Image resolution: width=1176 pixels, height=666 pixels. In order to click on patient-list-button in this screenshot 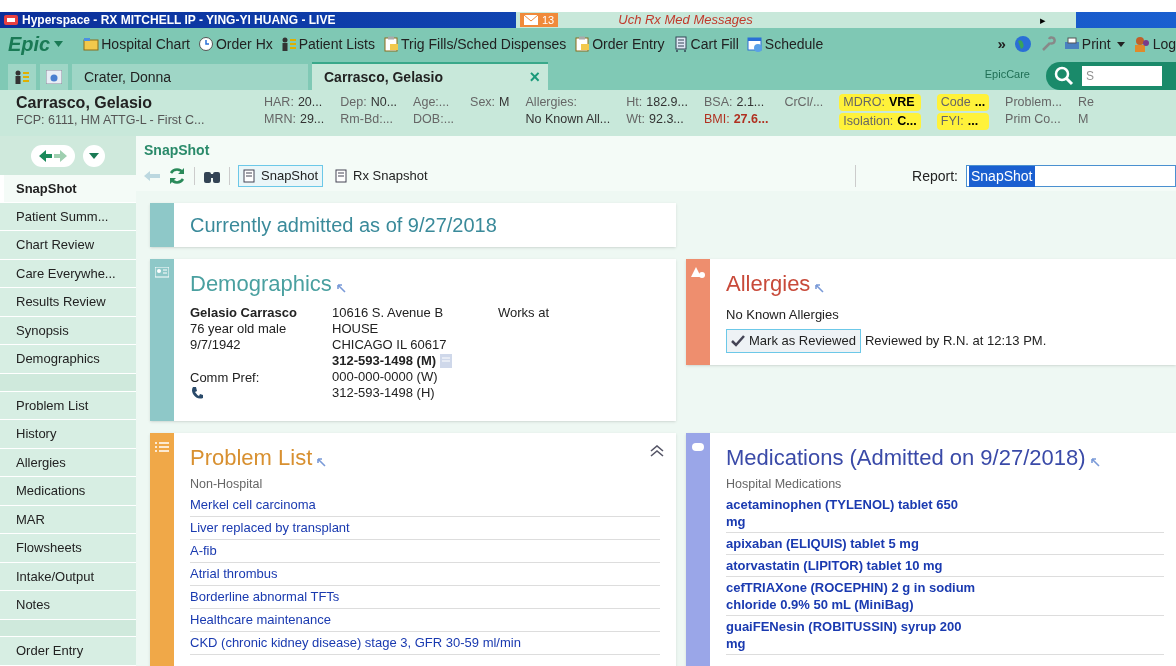, I will do `click(22, 77)`.